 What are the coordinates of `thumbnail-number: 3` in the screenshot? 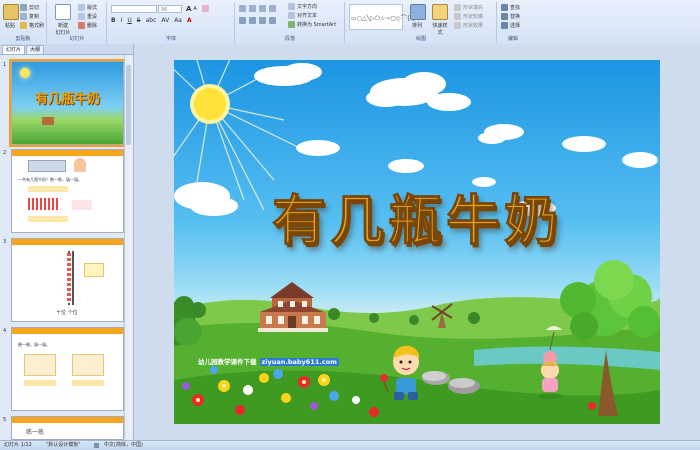 It's located at (5, 242).